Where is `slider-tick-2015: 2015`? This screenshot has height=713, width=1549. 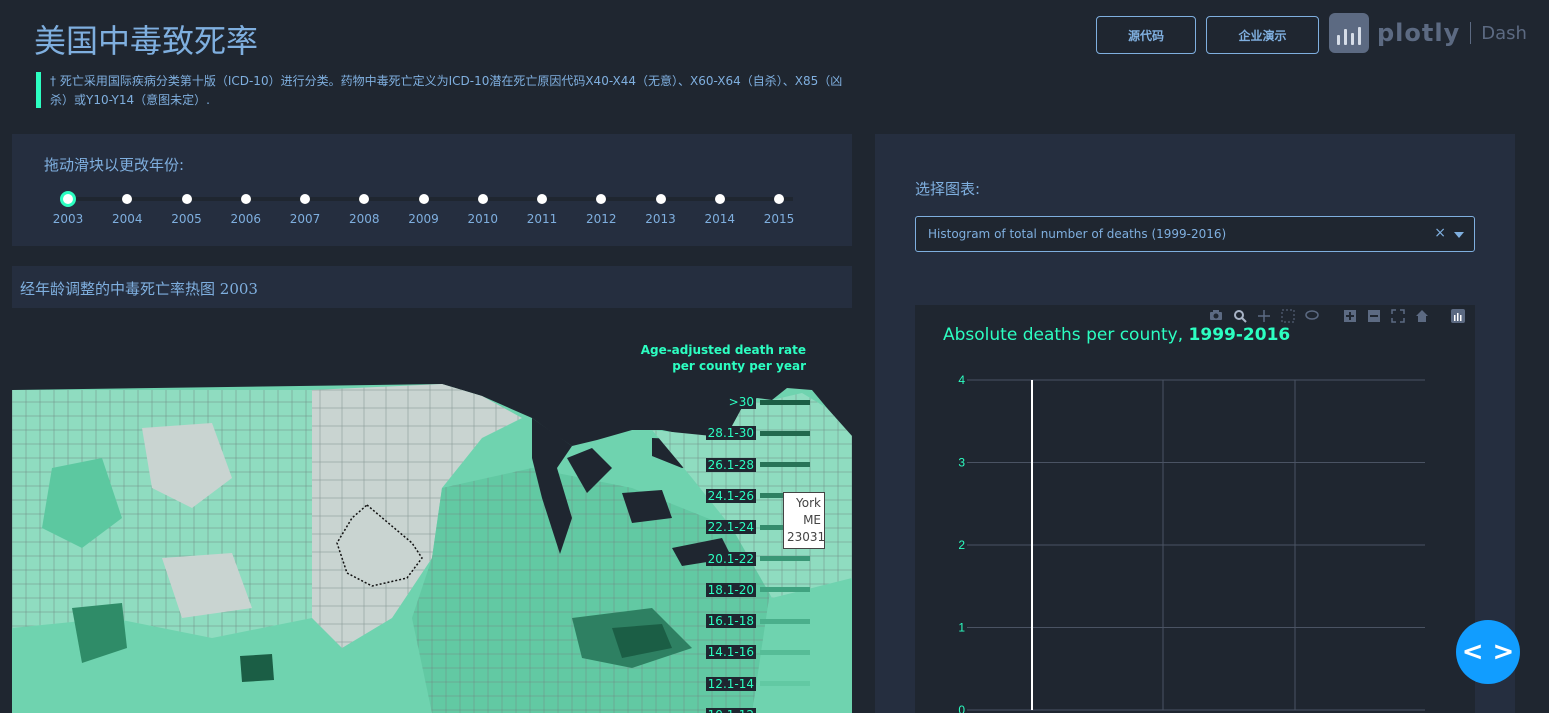
slider-tick-2015: 2015 is located at coordinates (779, 219).